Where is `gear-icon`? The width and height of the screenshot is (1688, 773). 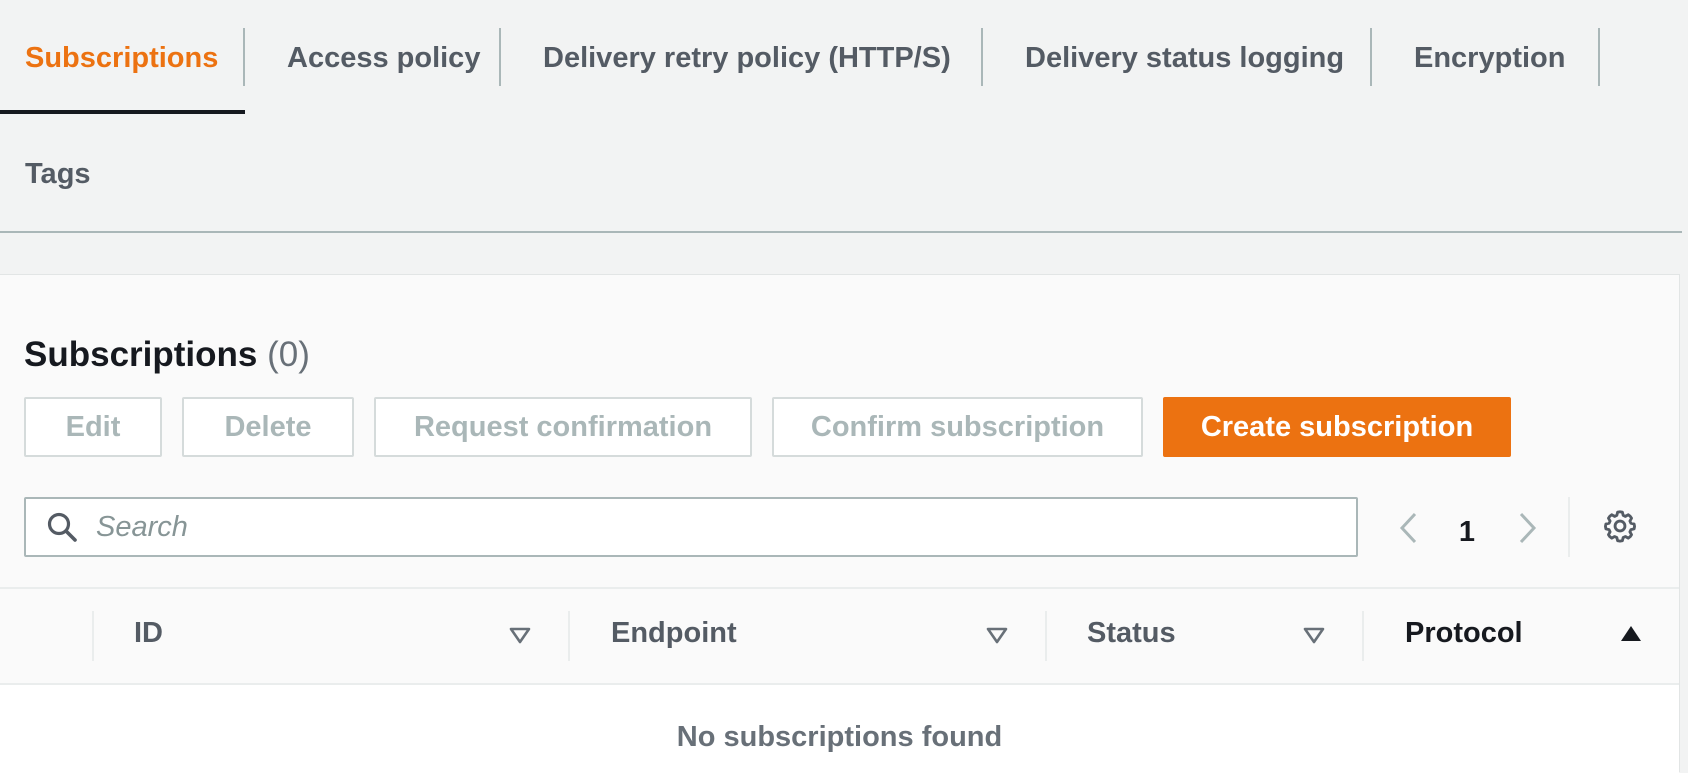 gear-icon is located at coordinates (1620, 526).